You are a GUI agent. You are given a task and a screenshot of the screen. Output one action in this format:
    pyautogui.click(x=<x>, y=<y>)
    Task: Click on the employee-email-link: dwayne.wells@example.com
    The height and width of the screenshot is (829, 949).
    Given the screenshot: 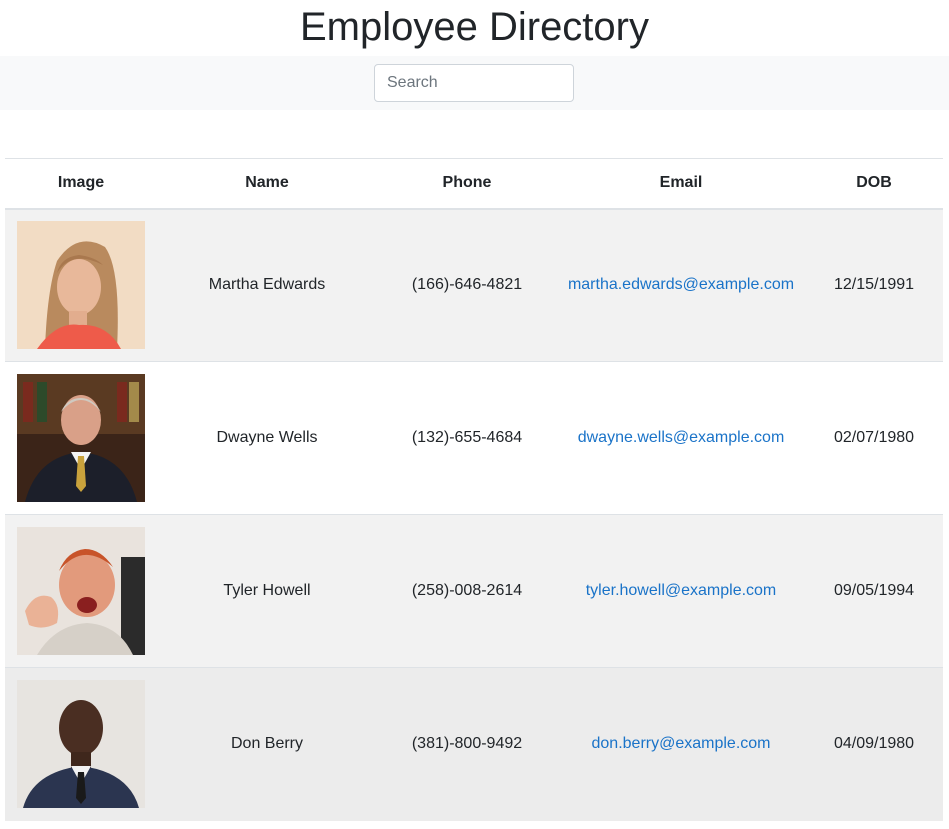 What is the action you would take?
    pyautogui.click(x=681, y=437)
    